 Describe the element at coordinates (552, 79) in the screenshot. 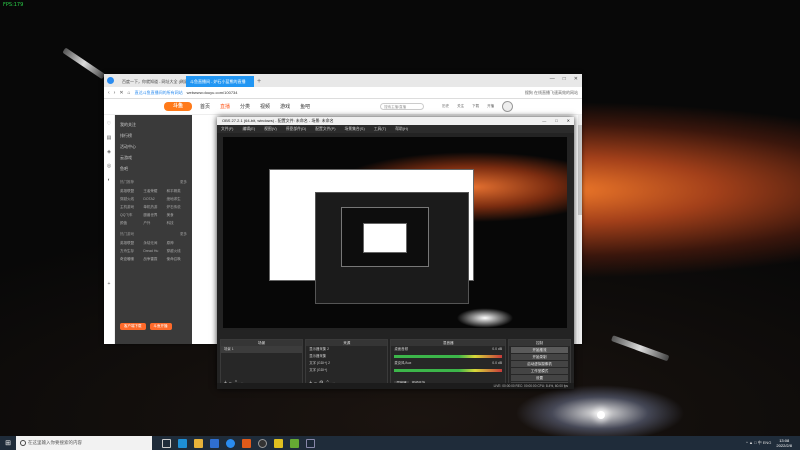

I see `minimize-button: —` at that location.